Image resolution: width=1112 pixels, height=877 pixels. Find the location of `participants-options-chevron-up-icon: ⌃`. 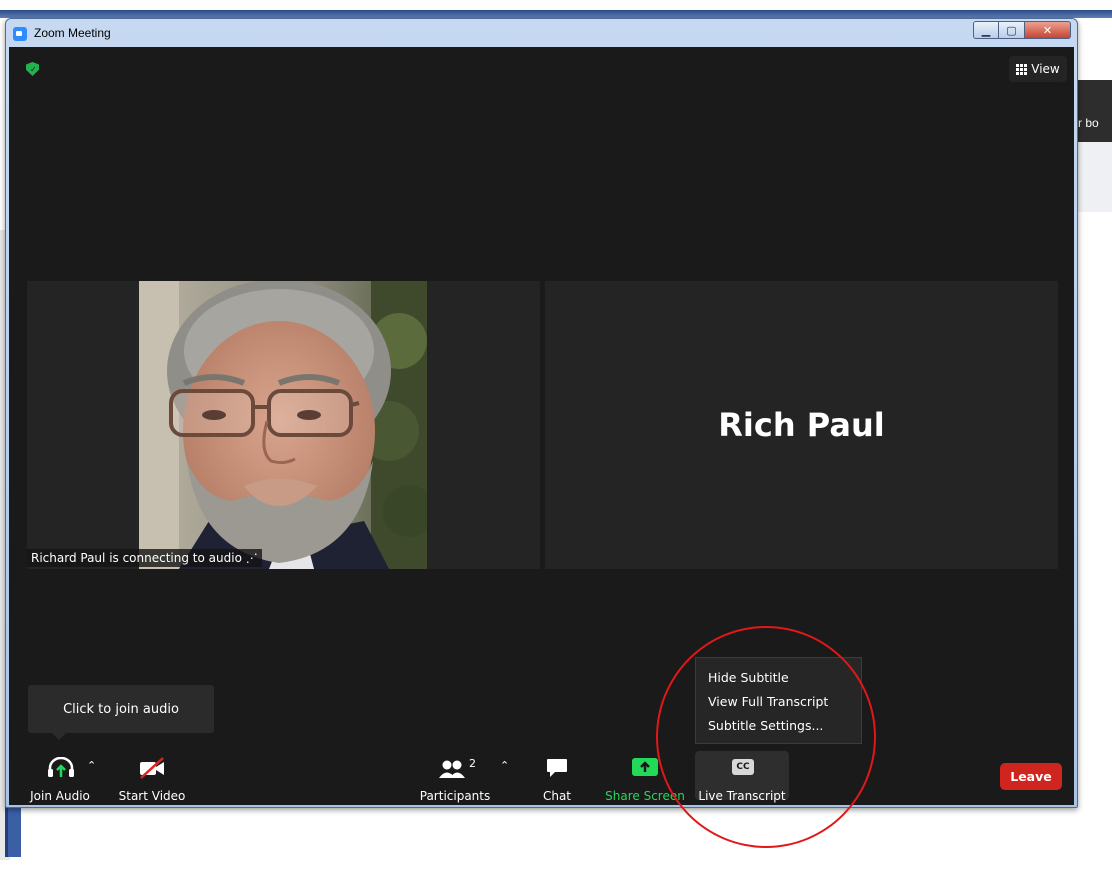

participants-options-chevron-up-icon: ⌃ is located at coordinates (504, 765).